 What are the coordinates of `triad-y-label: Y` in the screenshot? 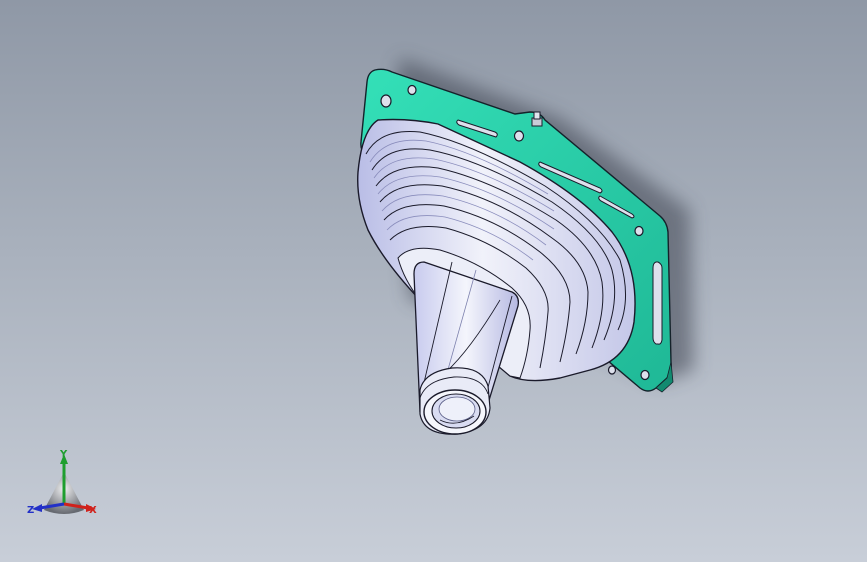 It's located at (64, 454).